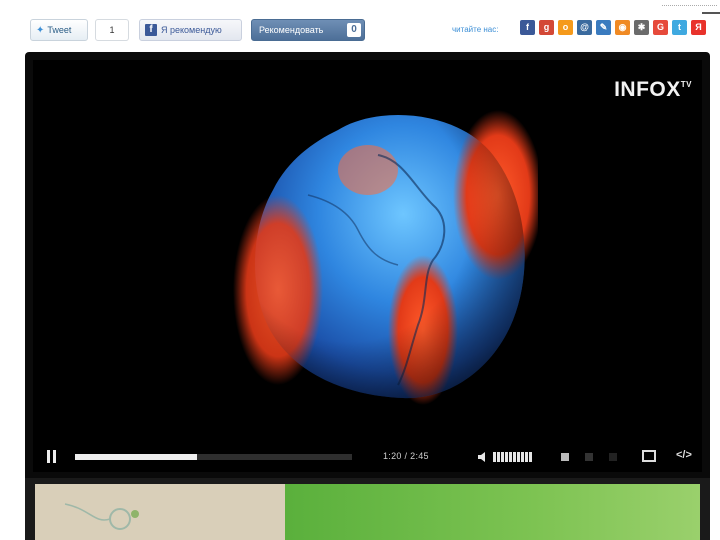 This screenshot has height=540, width=720. Describe the element at coordinates (52, 456) in the screenshot. I see `pause-button` at that location.